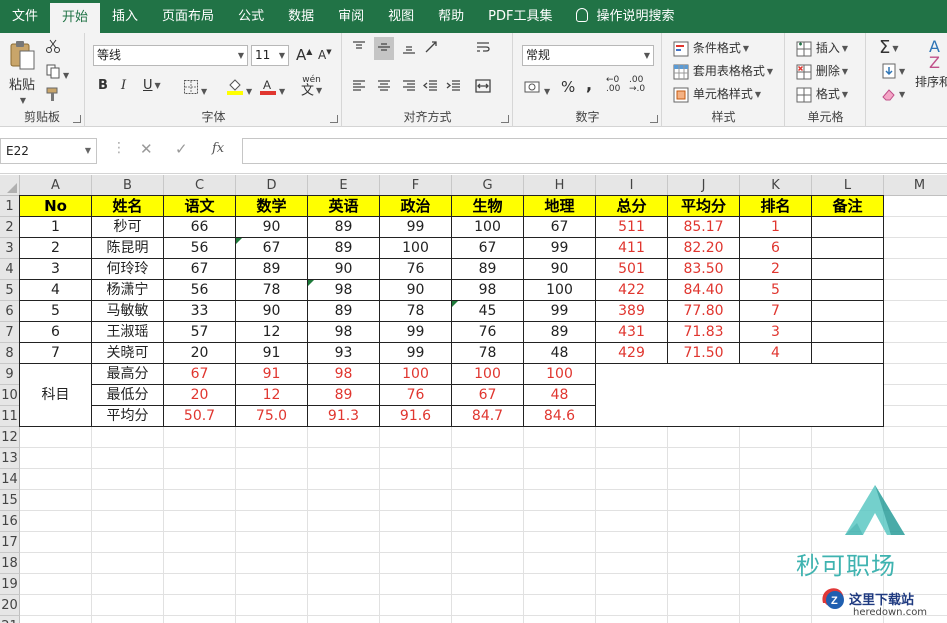  Describe the element at coordinates (401, 16) in the screenshot. I see `tab-7: 视图` at that location.